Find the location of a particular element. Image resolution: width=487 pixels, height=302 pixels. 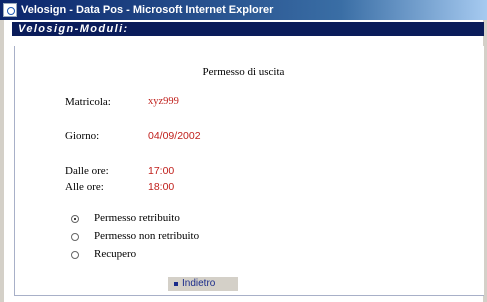

permesso-retribuito-label: Permesso retribuito is located at coordinates (137, 218).